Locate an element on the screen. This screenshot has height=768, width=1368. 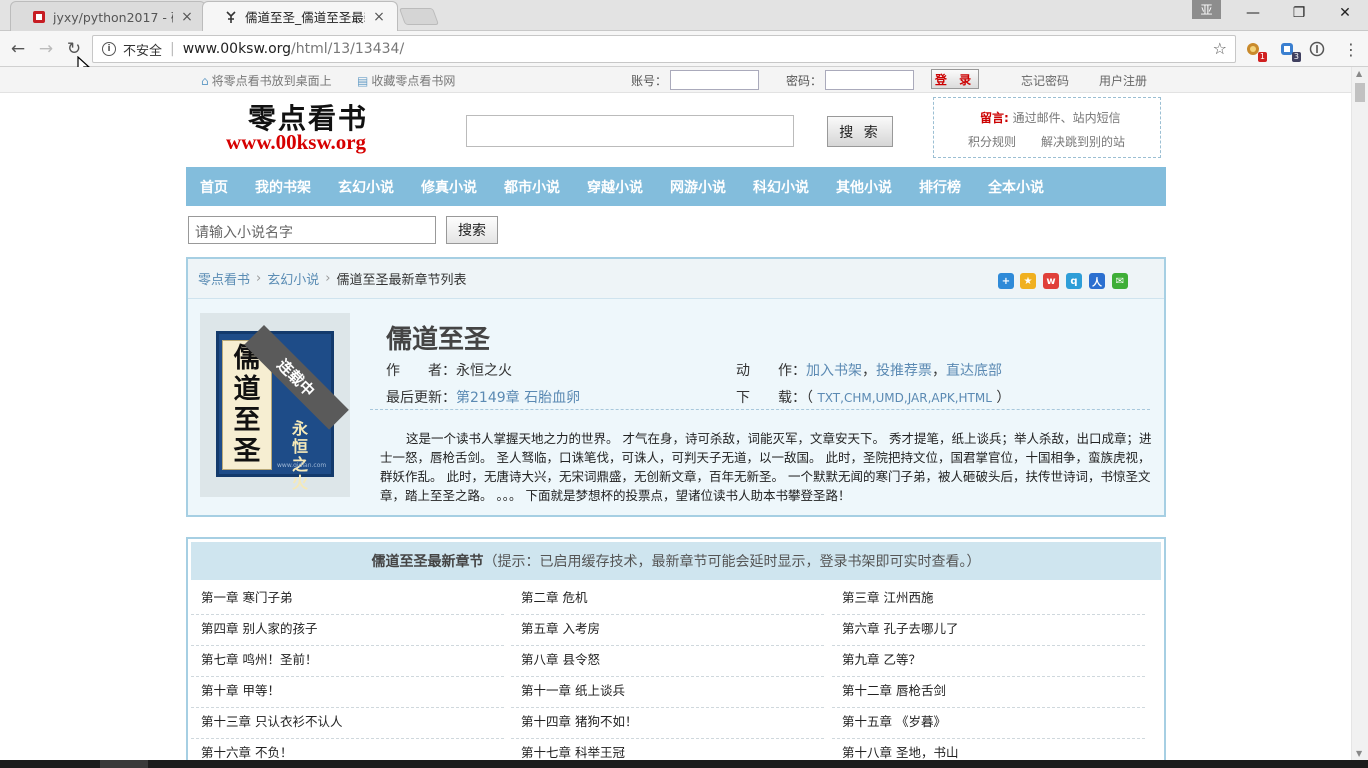
scroll-up-icon: ▲ is located at coordinates (1359, 73).